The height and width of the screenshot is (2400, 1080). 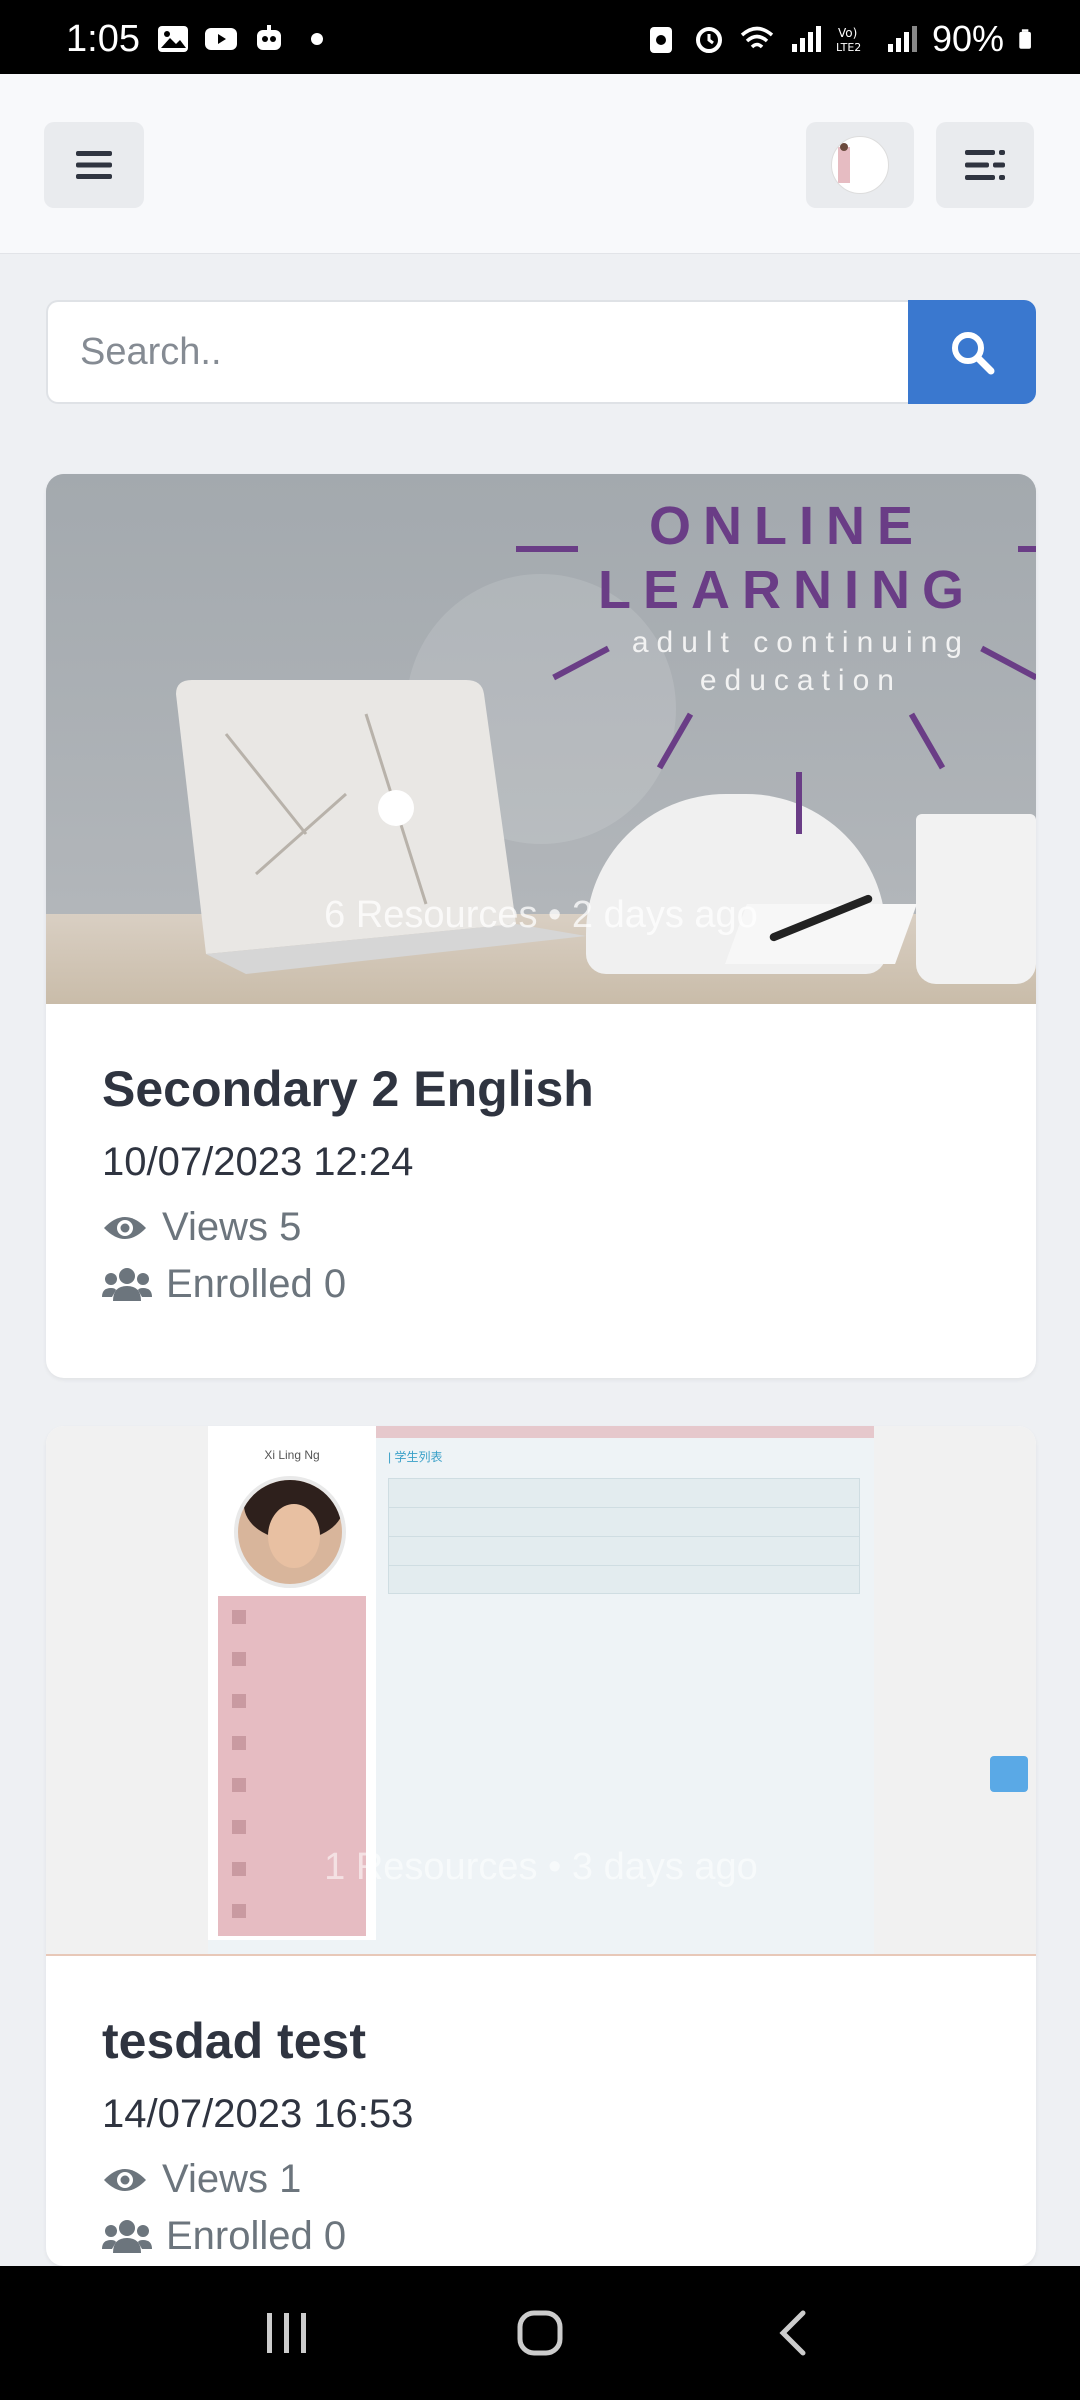 What do you see at coordinates (269, 37) in the screenshot?
I see `bot-icon` at bounding box center [269, 37].